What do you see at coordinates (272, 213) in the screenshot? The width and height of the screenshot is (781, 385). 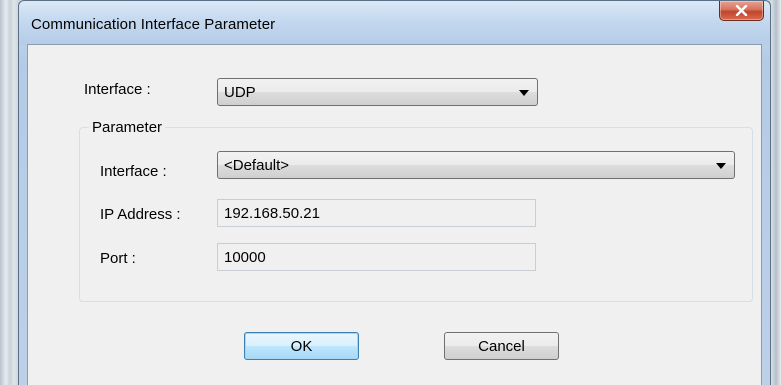 I see `ip-address-value: 192.168.50.21` at bounding box center [272, 213].